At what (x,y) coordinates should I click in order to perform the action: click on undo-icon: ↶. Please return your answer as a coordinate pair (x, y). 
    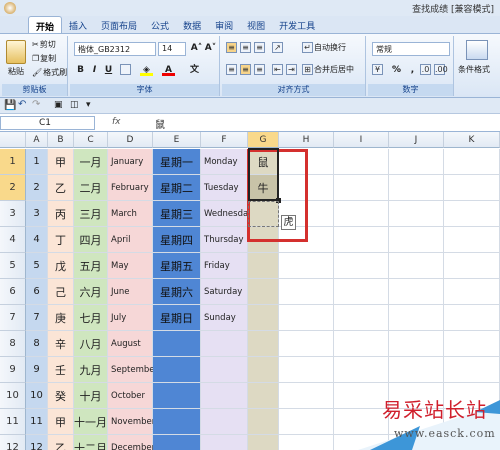
    Looking at the image, I should click on (22, 104).